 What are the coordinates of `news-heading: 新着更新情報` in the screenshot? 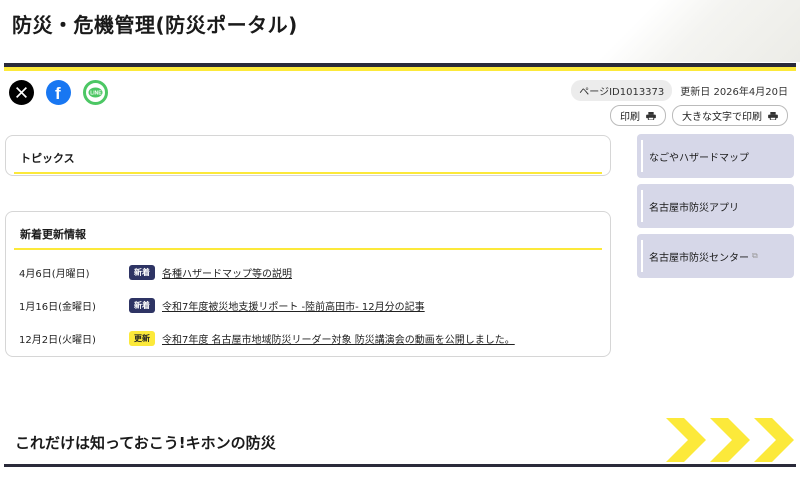 It's located at (308, 236).